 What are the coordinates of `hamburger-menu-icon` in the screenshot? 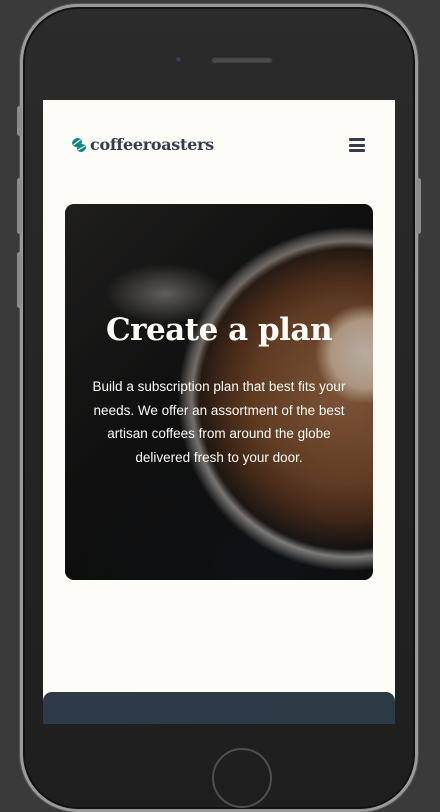 It's located at (357, 145).